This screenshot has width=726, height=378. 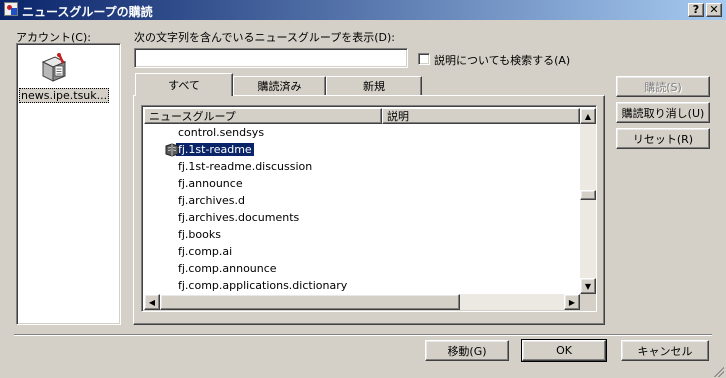 What do you see at coordinates (362, 285) in the screenshot?
I see `newsgroup-row: fj.comp.applications.dictionary` at bounding box center [362, 285].